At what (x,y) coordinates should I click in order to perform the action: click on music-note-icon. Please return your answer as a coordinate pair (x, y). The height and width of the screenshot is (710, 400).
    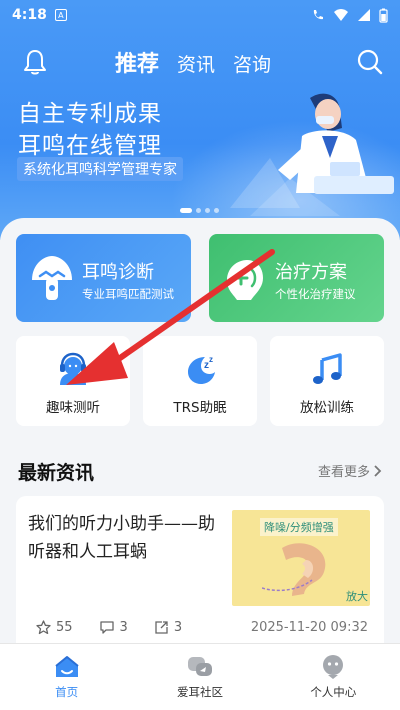
    Looking at the image, I should click on (327, 368).